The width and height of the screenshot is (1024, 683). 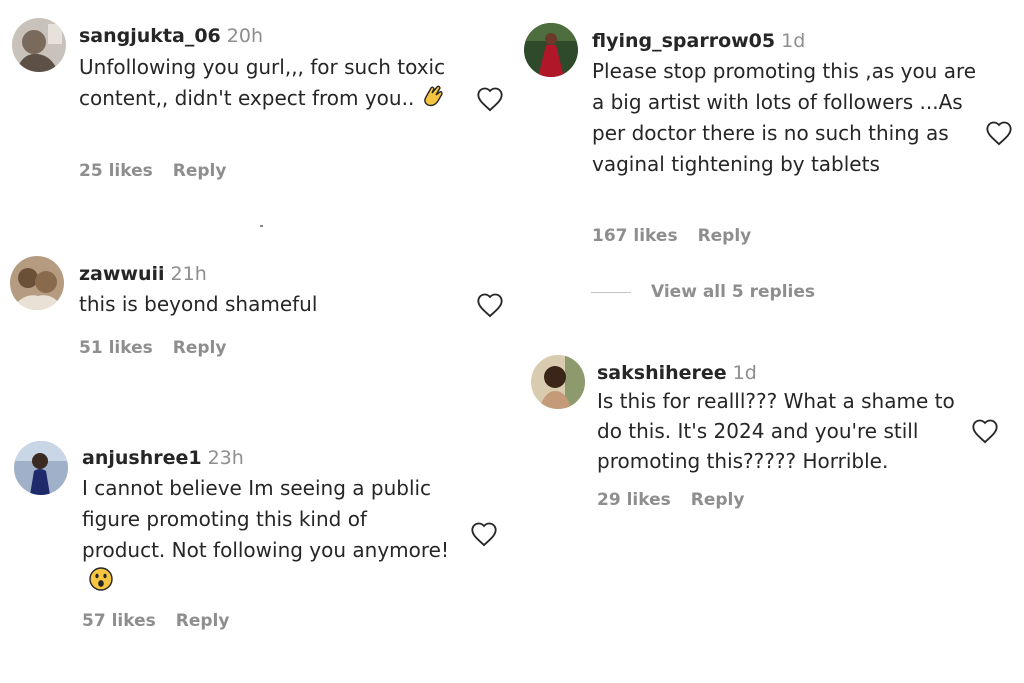 I want to click on likes-count: 51 likes, so click(x=116, y=348).